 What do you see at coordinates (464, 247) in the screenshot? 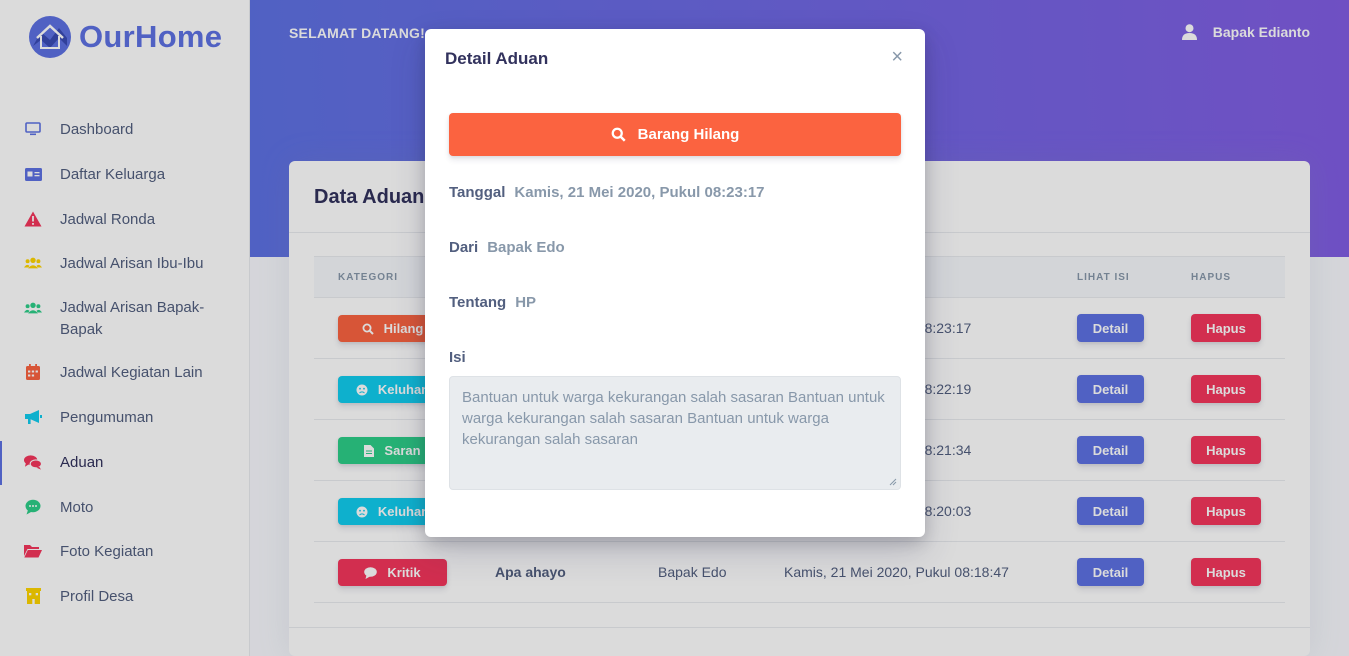
I see `dari-label: Dari` at bounding box center [464, 247].